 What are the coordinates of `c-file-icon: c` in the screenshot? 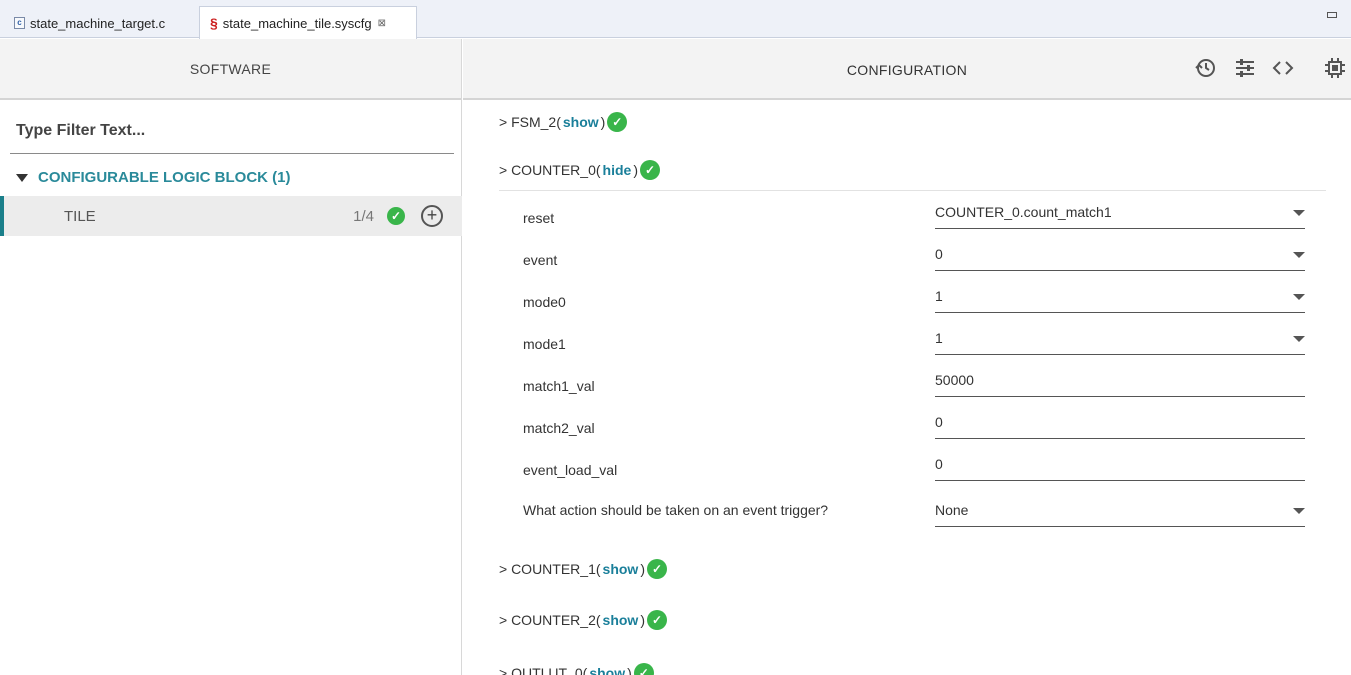 It's located at (19, 23).